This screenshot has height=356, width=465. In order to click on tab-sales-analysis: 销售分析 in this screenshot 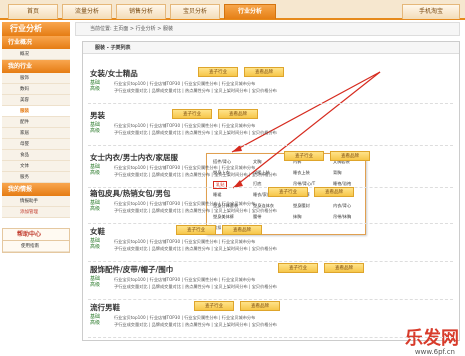, I will do `click(141, 11)`.